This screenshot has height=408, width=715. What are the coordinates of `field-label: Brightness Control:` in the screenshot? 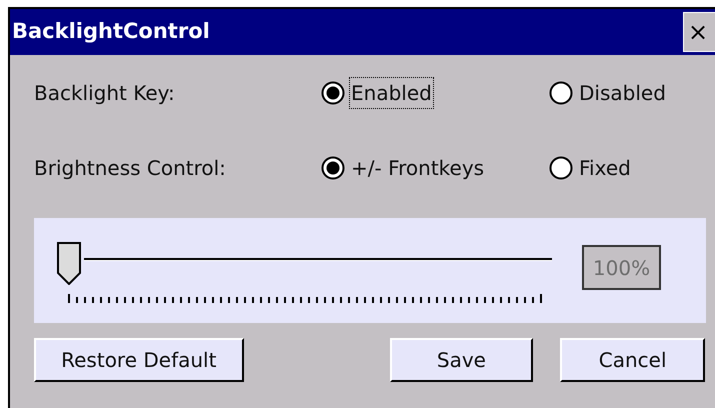 It's located at (130, 168).